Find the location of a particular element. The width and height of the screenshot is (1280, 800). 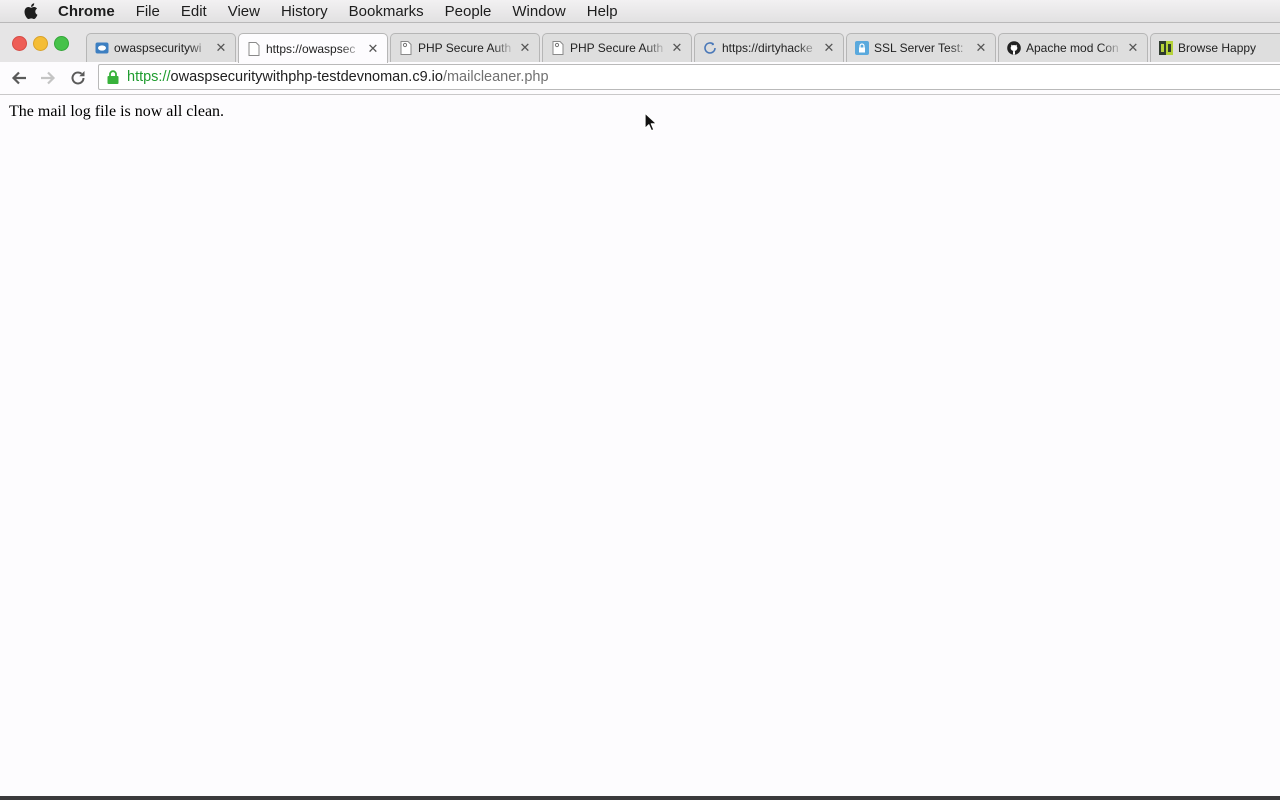

window-maximize-button is located at coordinates (61, 43).